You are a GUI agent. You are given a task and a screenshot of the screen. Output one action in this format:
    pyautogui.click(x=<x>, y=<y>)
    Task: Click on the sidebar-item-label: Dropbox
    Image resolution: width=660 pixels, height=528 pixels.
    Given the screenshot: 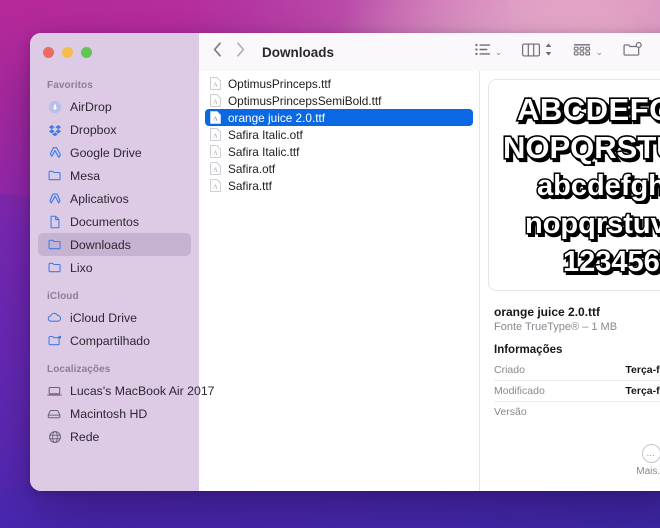 What is the action you would take?
    pyautogui.click(x=93, y=129)
    